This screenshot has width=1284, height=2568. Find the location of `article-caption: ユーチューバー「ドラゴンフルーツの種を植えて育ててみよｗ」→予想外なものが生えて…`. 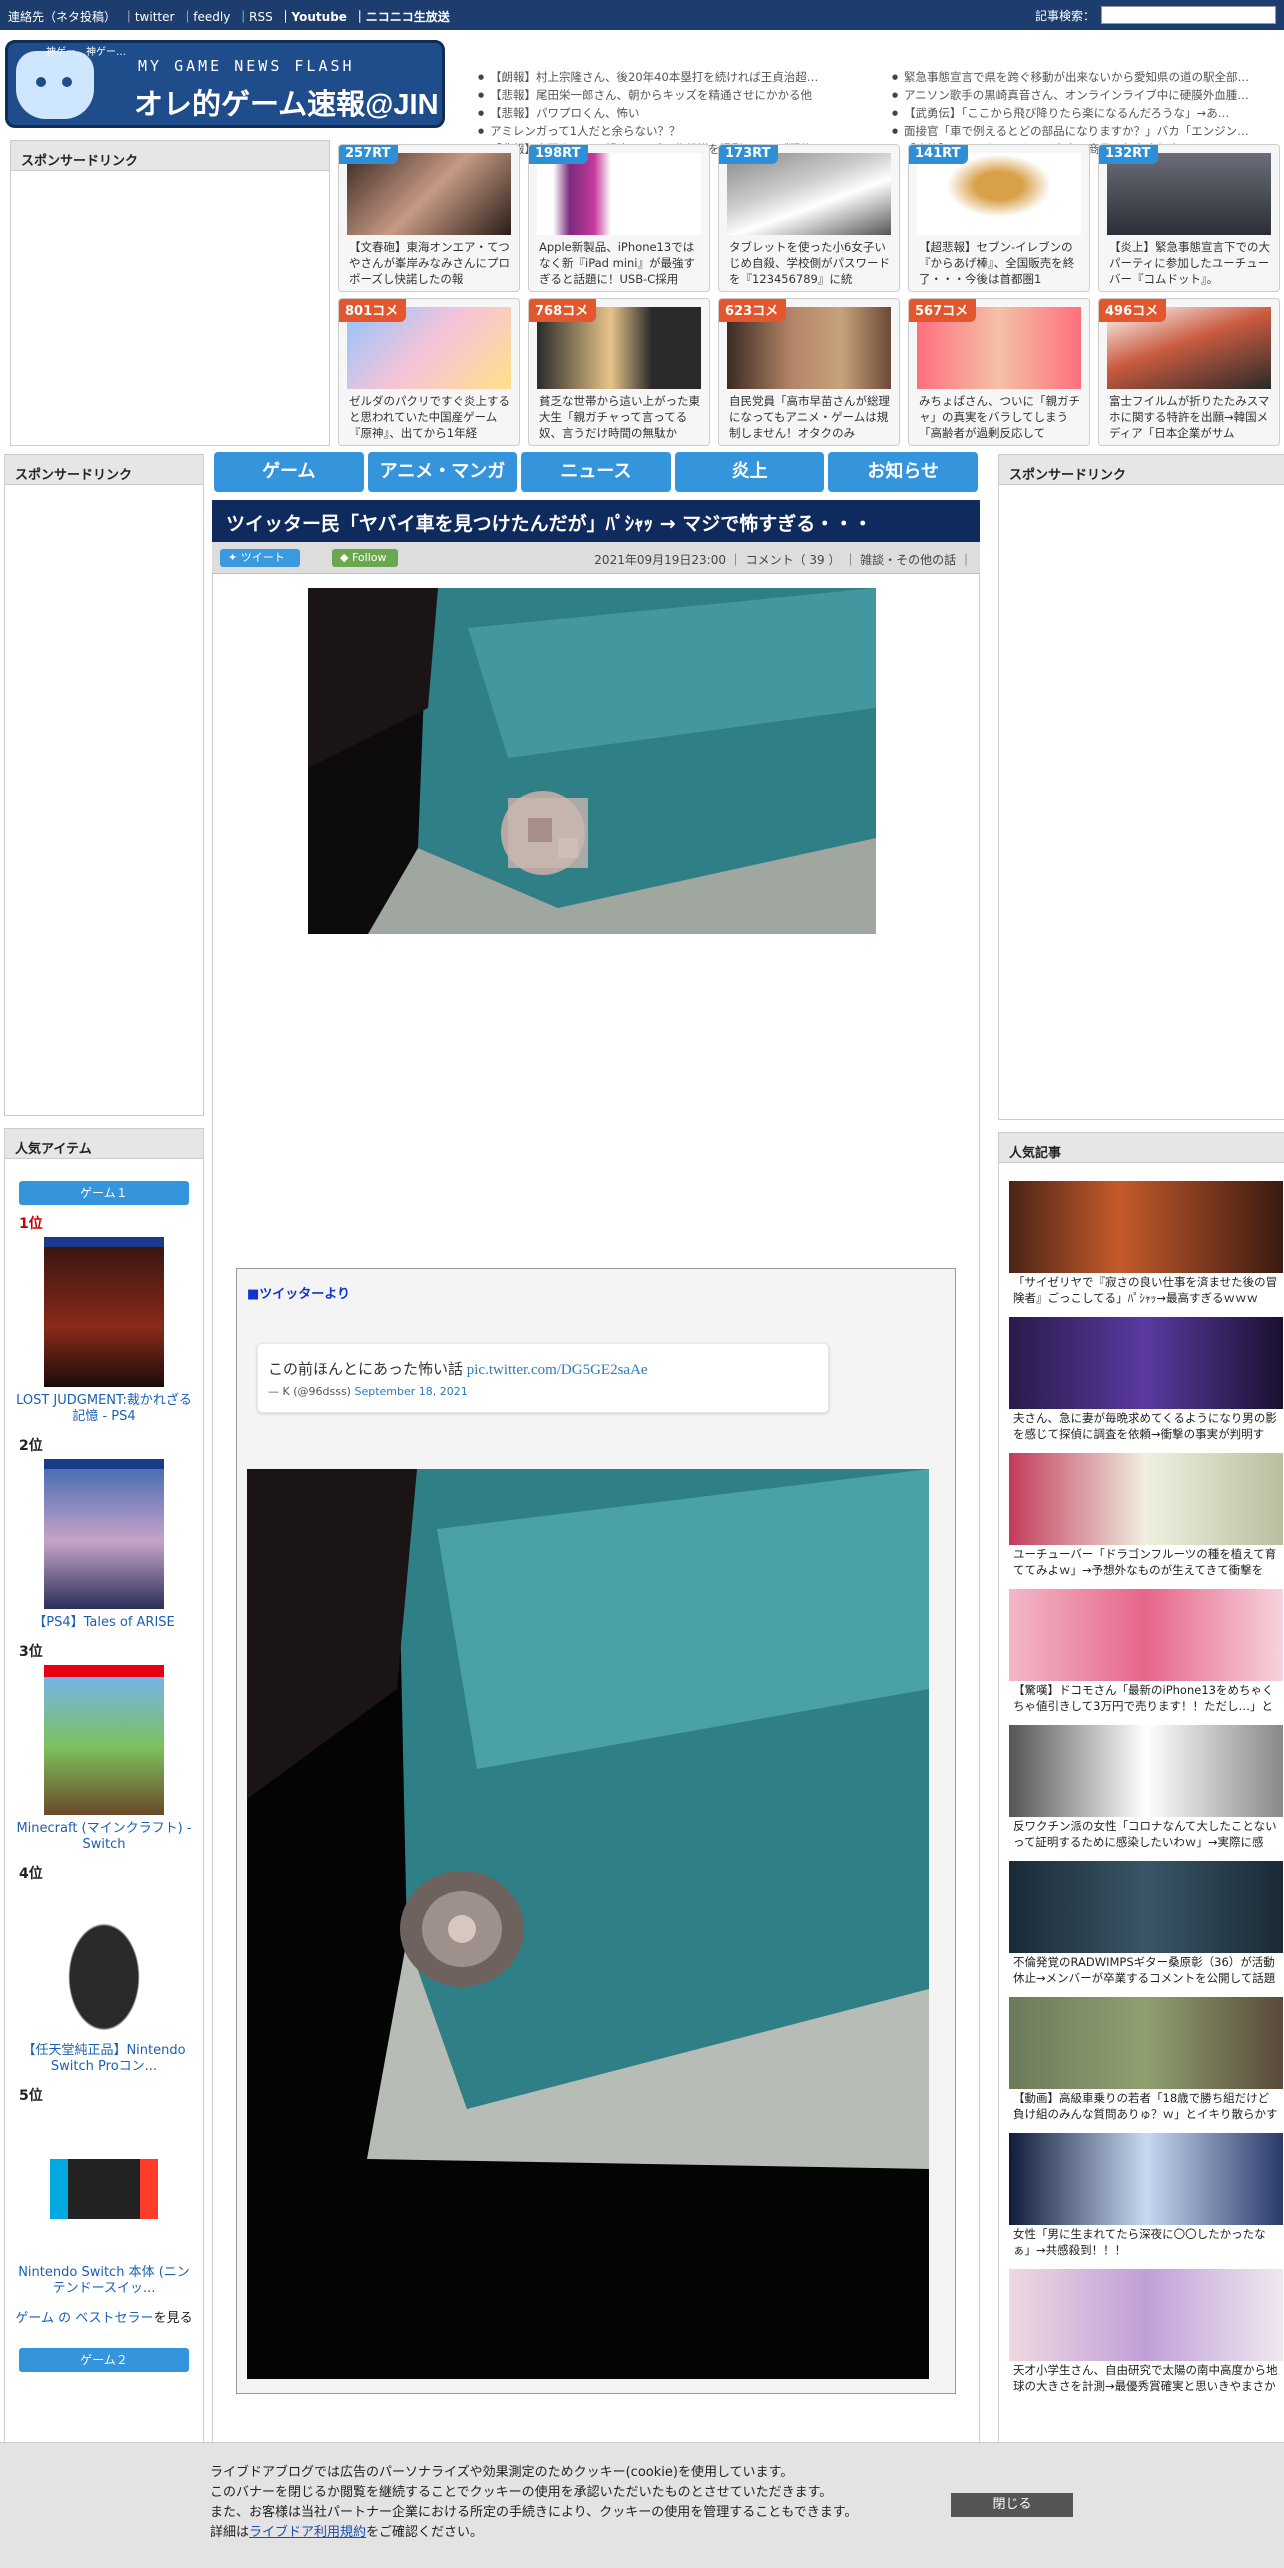

article-caption: ユーチューバー「ドラゴンフルーツの種を植えて育ててみよｗ」→予想外なものが生えて… is located at coordinates (1146, 1562).